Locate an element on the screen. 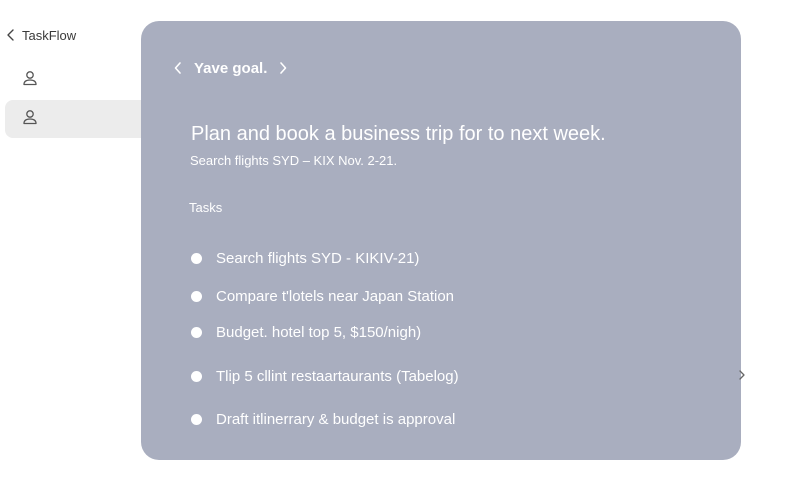 The image size is (800, 480). goal-subtitle: Search flights SYD – KIX Nov. 2-21. is located at coordinates (294, 160).